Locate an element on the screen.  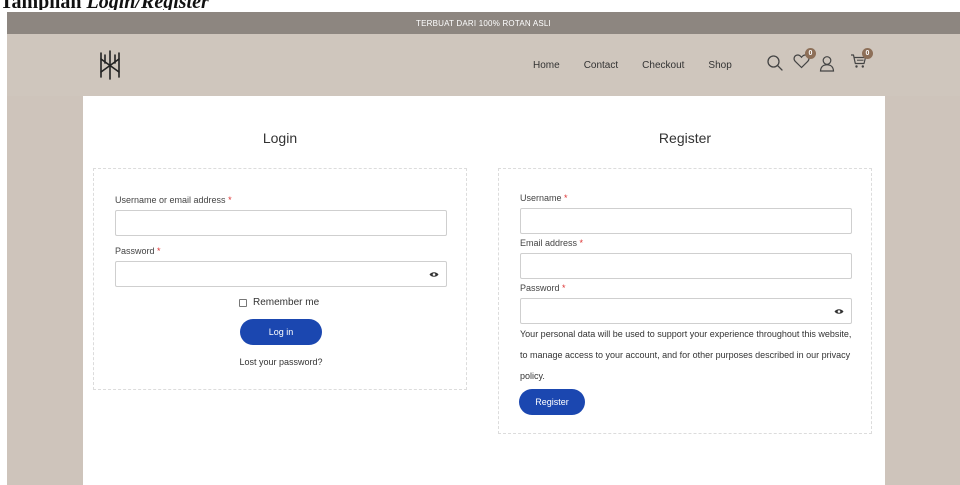
login-username-label: Username or email address * is located at coordinates (173, 200).